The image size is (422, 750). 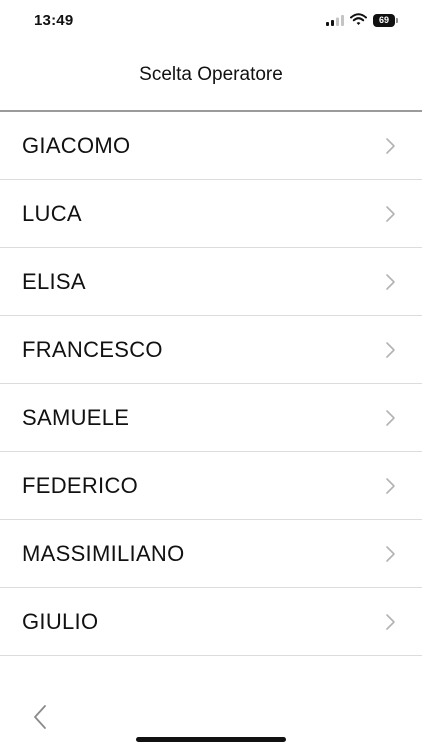 What do you see at coordinates (358, 19) in the screenshot?
I see `wifi-icon` at bounding box center [358, 19].